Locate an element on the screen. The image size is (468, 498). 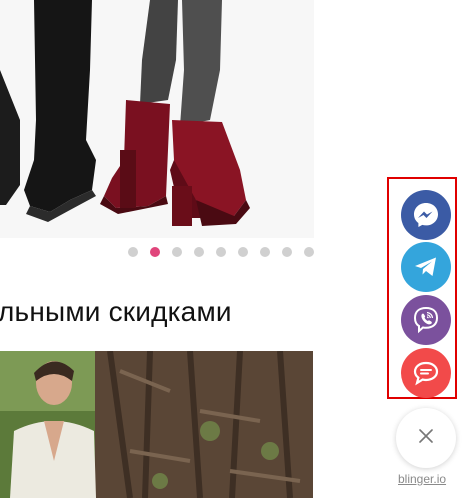
close-widget-button is located at coordinates (426, 438).